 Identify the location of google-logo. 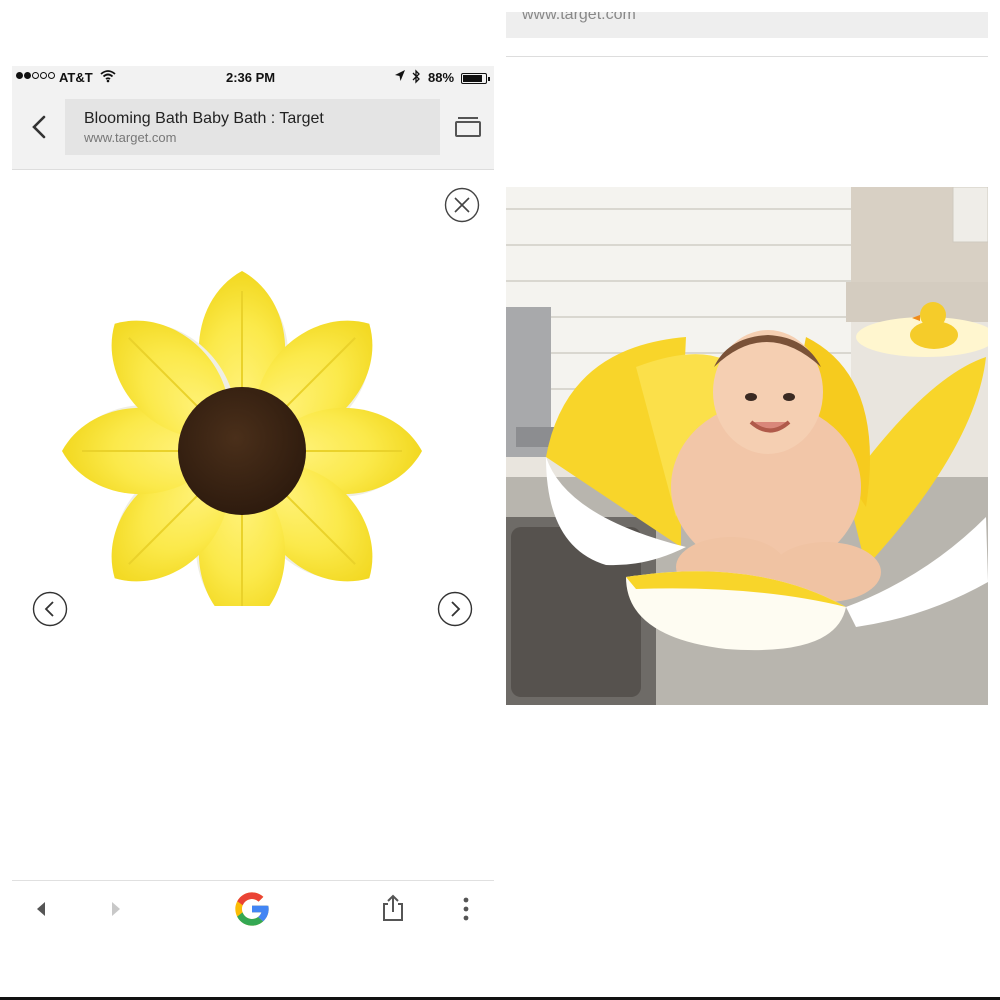
(252, 909).